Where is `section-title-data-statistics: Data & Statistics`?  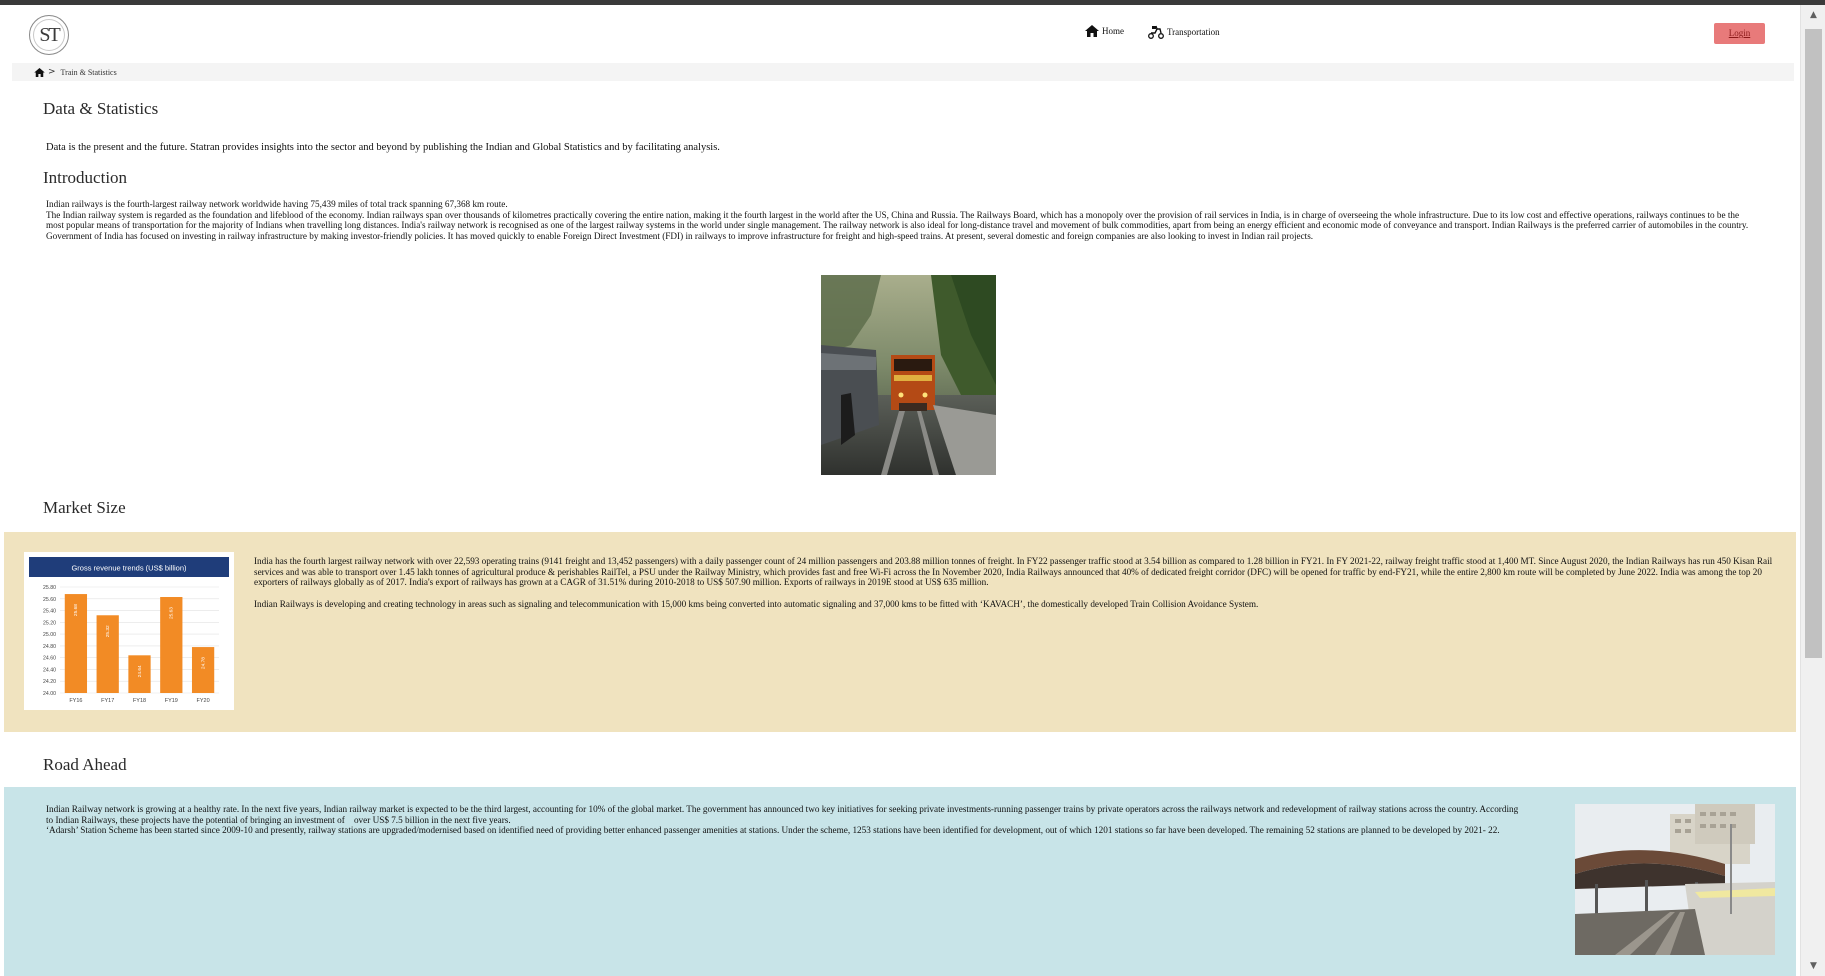 section-title-data-statistics: Data & Statistics is located at coordinates (101, 108).